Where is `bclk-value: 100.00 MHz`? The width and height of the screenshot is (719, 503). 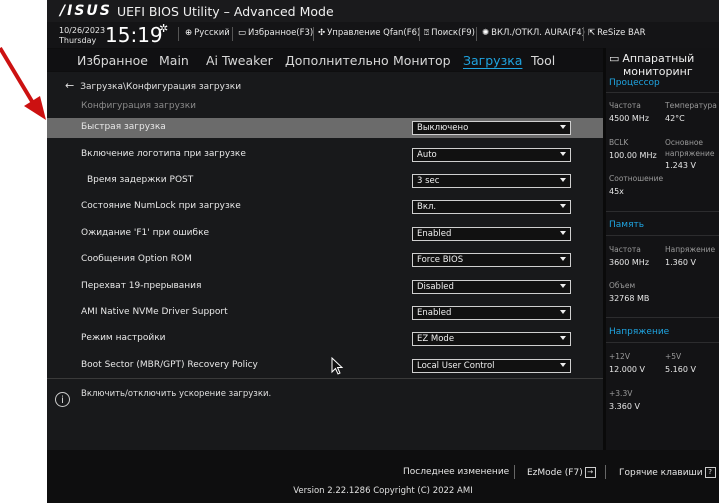
bclk-value: 100.00 MHz is located at coordinates (633, 155).